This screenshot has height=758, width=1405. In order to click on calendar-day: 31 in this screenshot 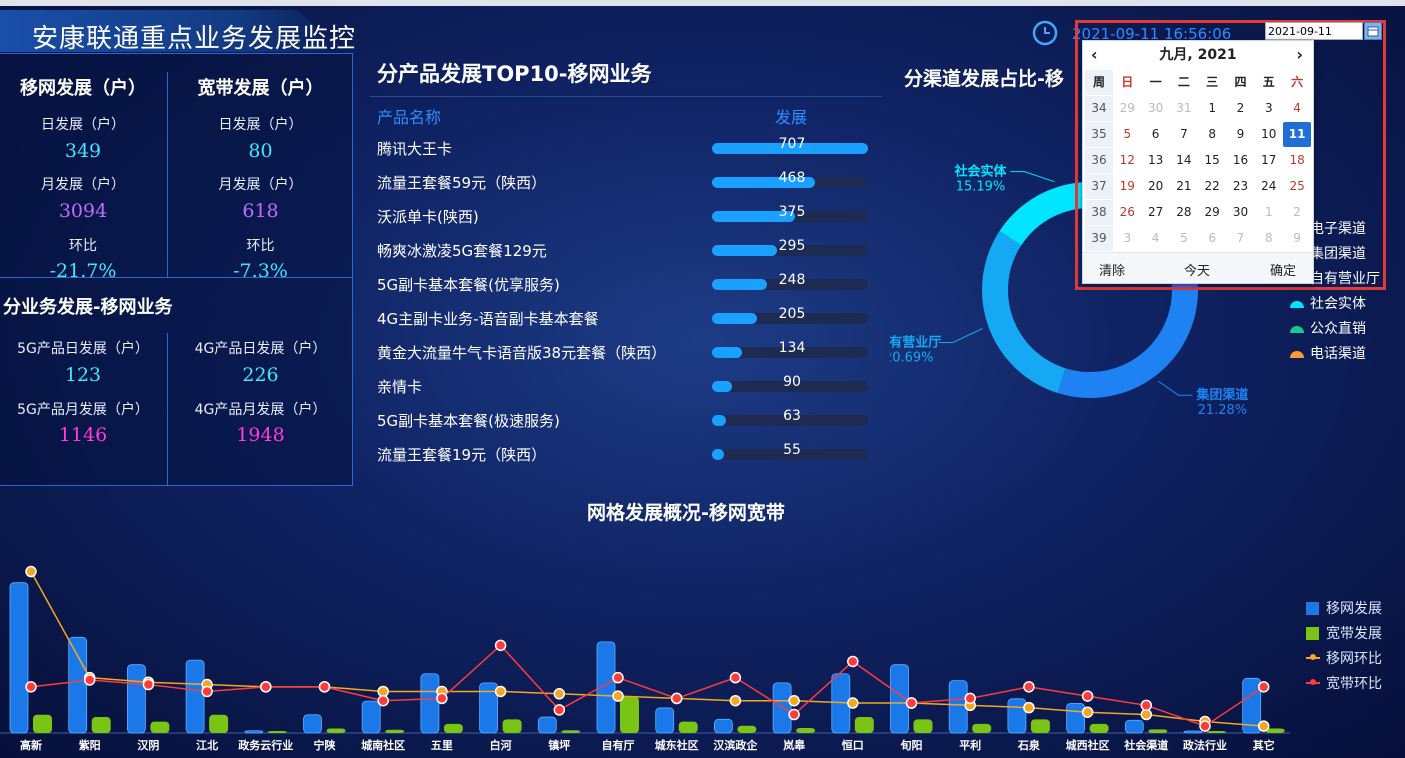, I will do `click(1184, 108)`.